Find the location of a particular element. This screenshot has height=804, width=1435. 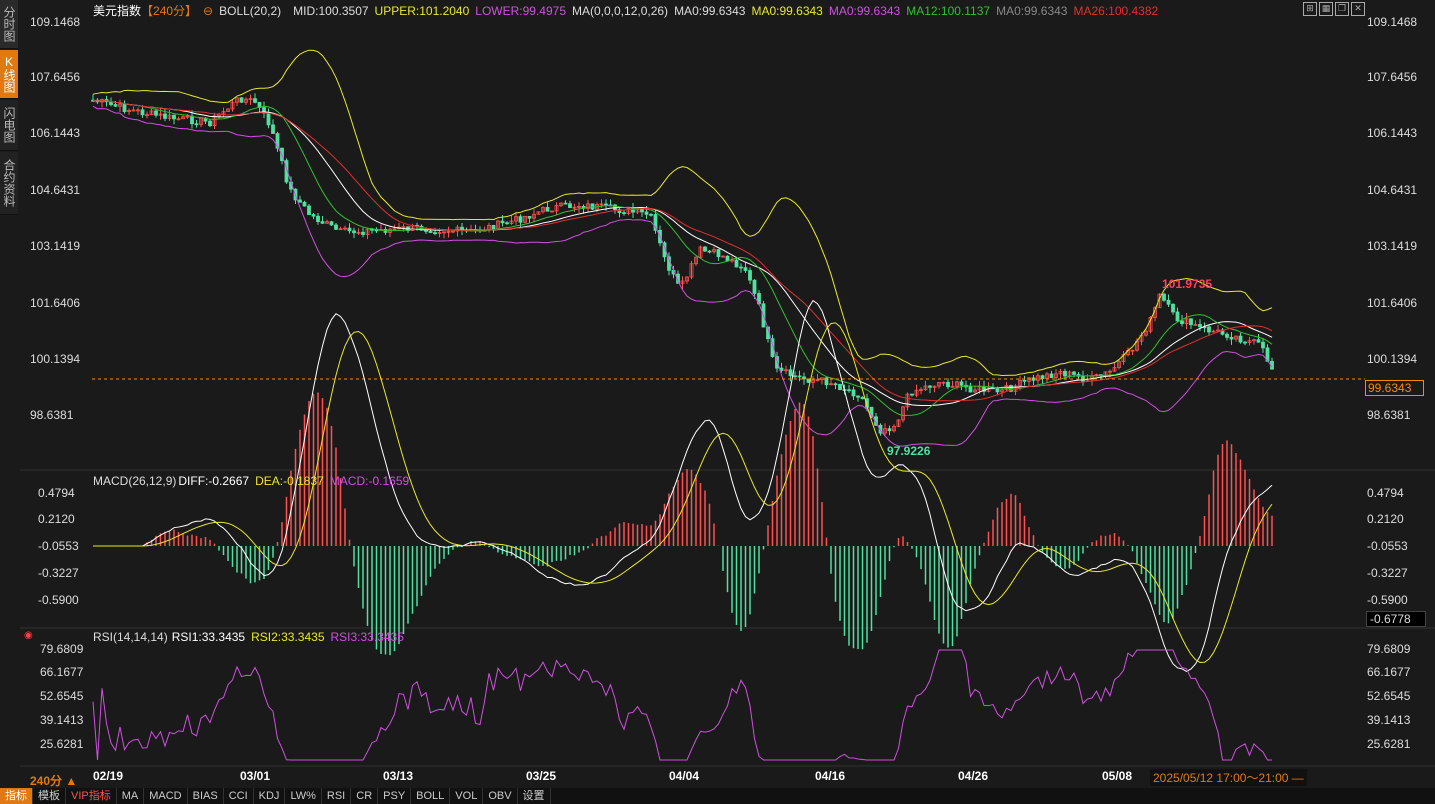

rsi1-value: RSI1:33.3435 is located at coordinates (208, 637).